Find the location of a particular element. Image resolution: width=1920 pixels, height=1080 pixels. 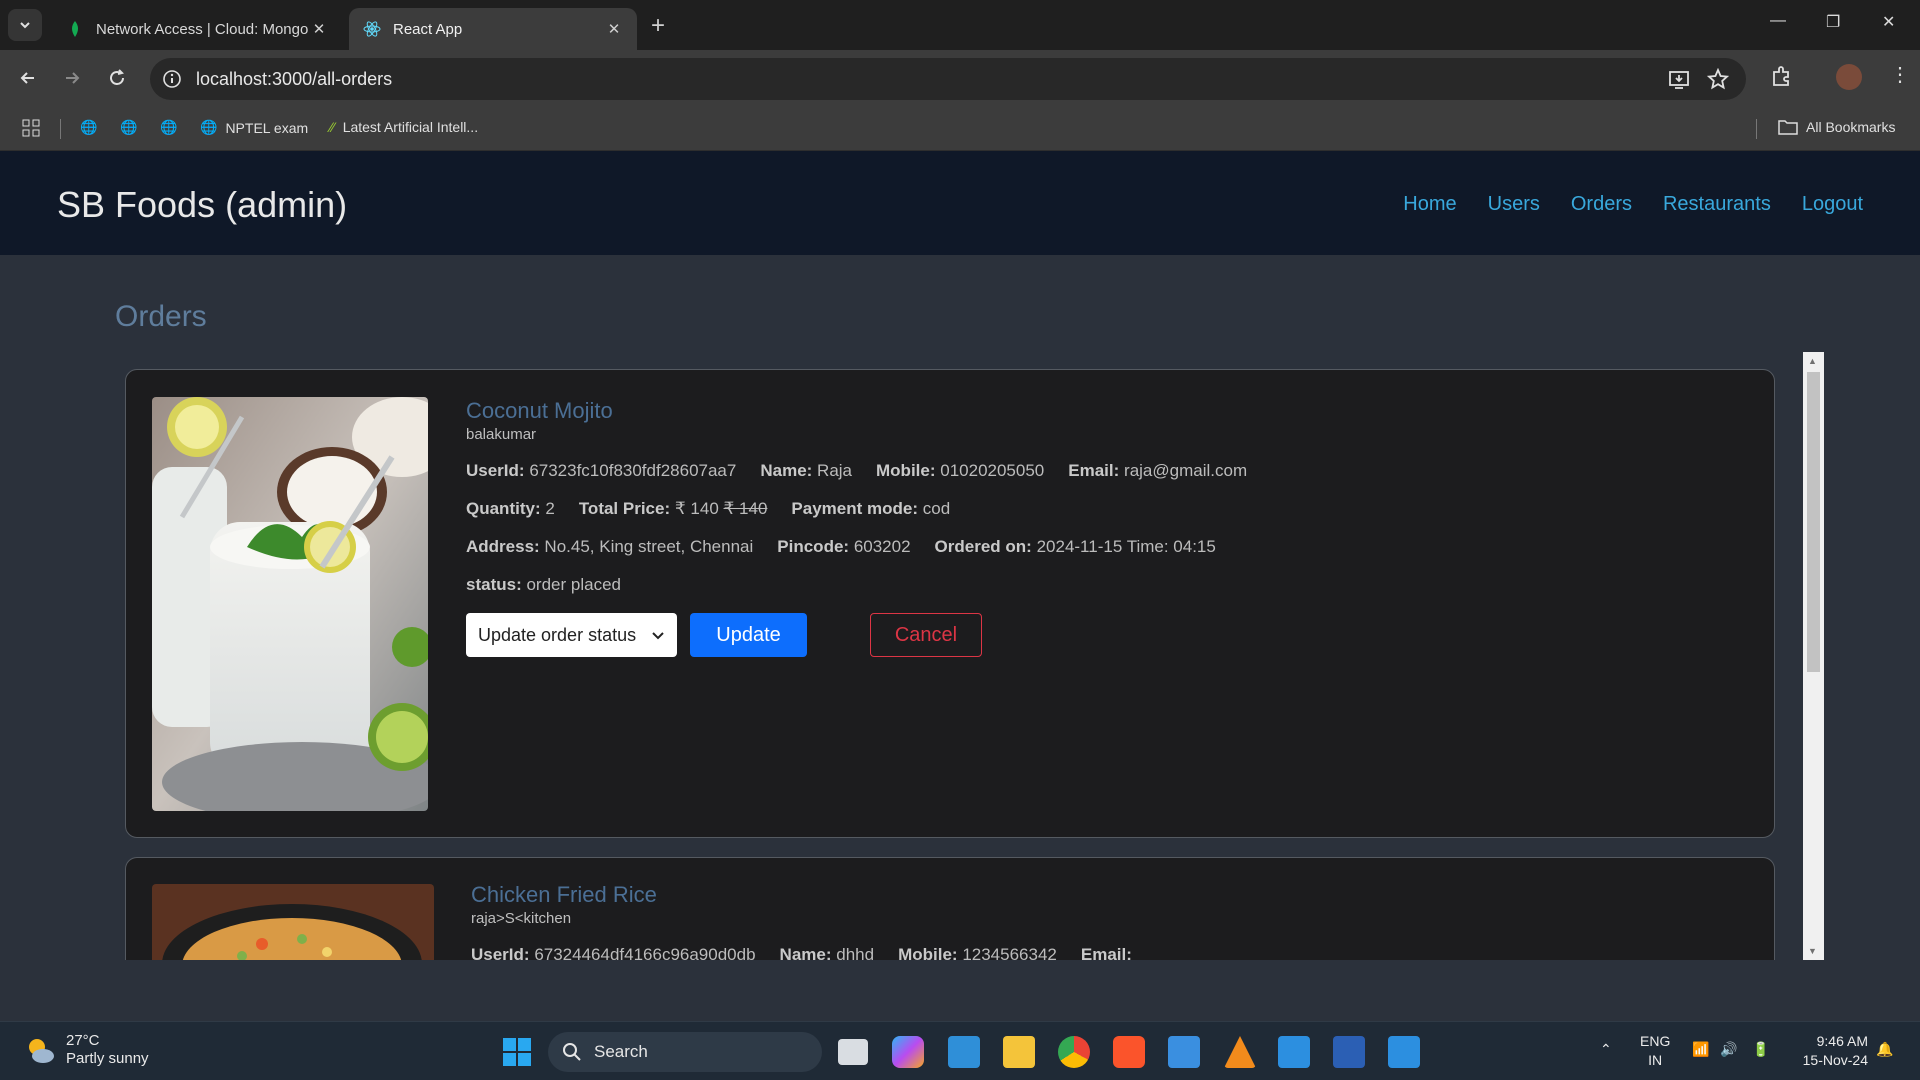

address-bar: localhost:3000/all-orders is located at coordinates (948, 79).